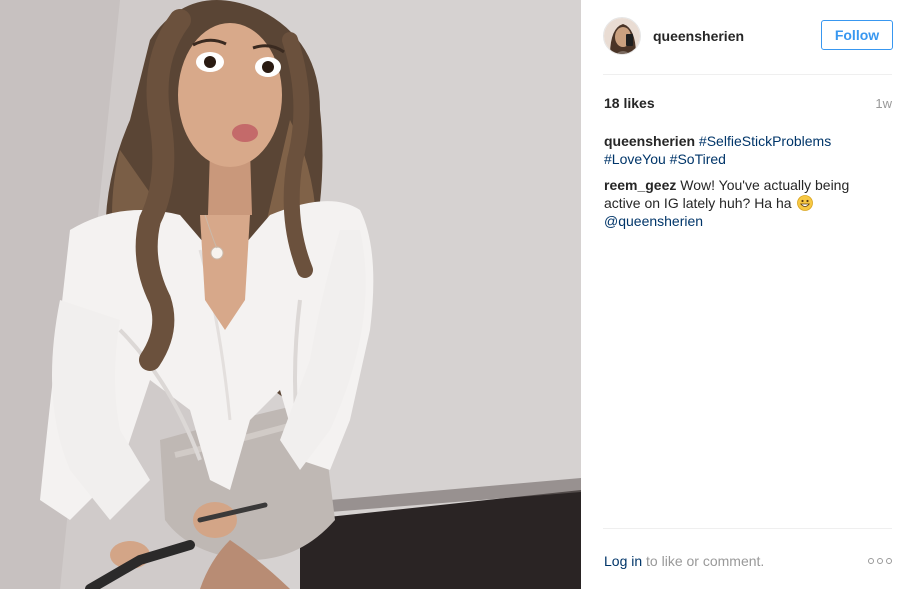  I want to click on header-divider, so click(747, 74).